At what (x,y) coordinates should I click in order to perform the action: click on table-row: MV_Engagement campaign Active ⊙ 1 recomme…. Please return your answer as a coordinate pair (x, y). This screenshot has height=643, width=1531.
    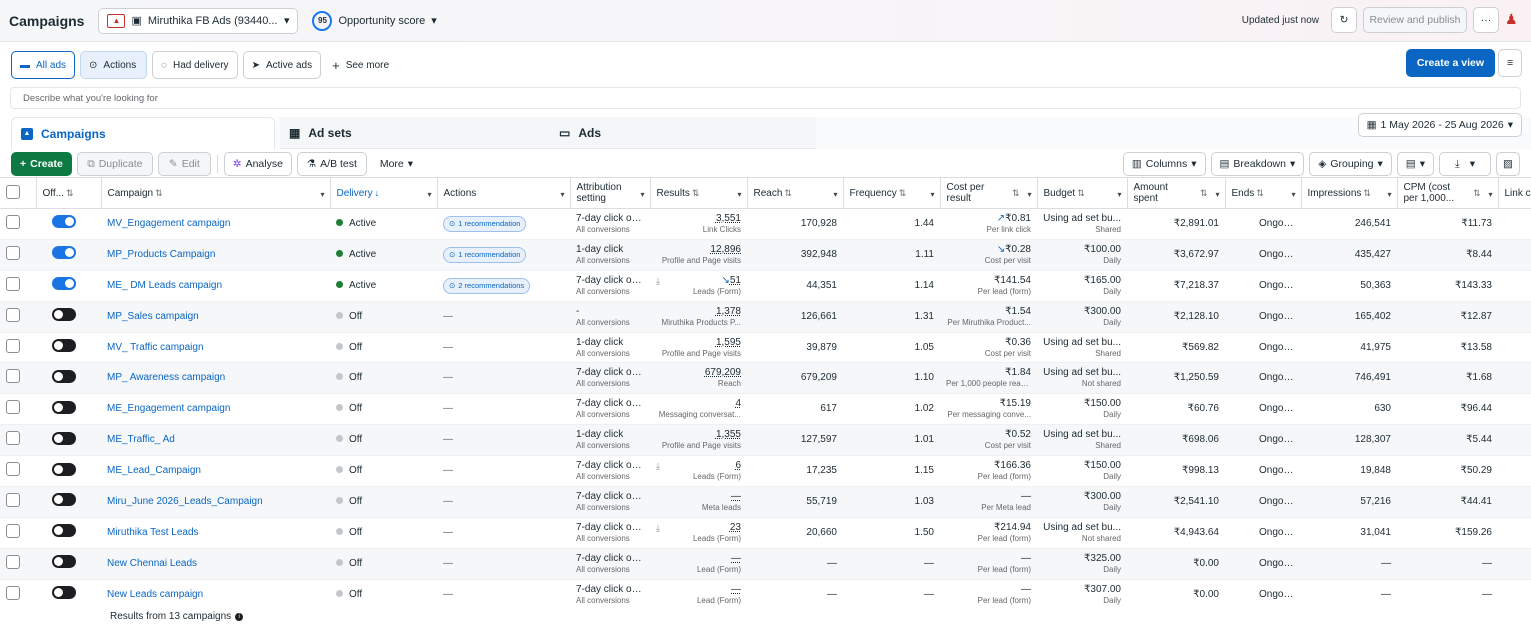
    Looking at the image, I should click on (765, 224).